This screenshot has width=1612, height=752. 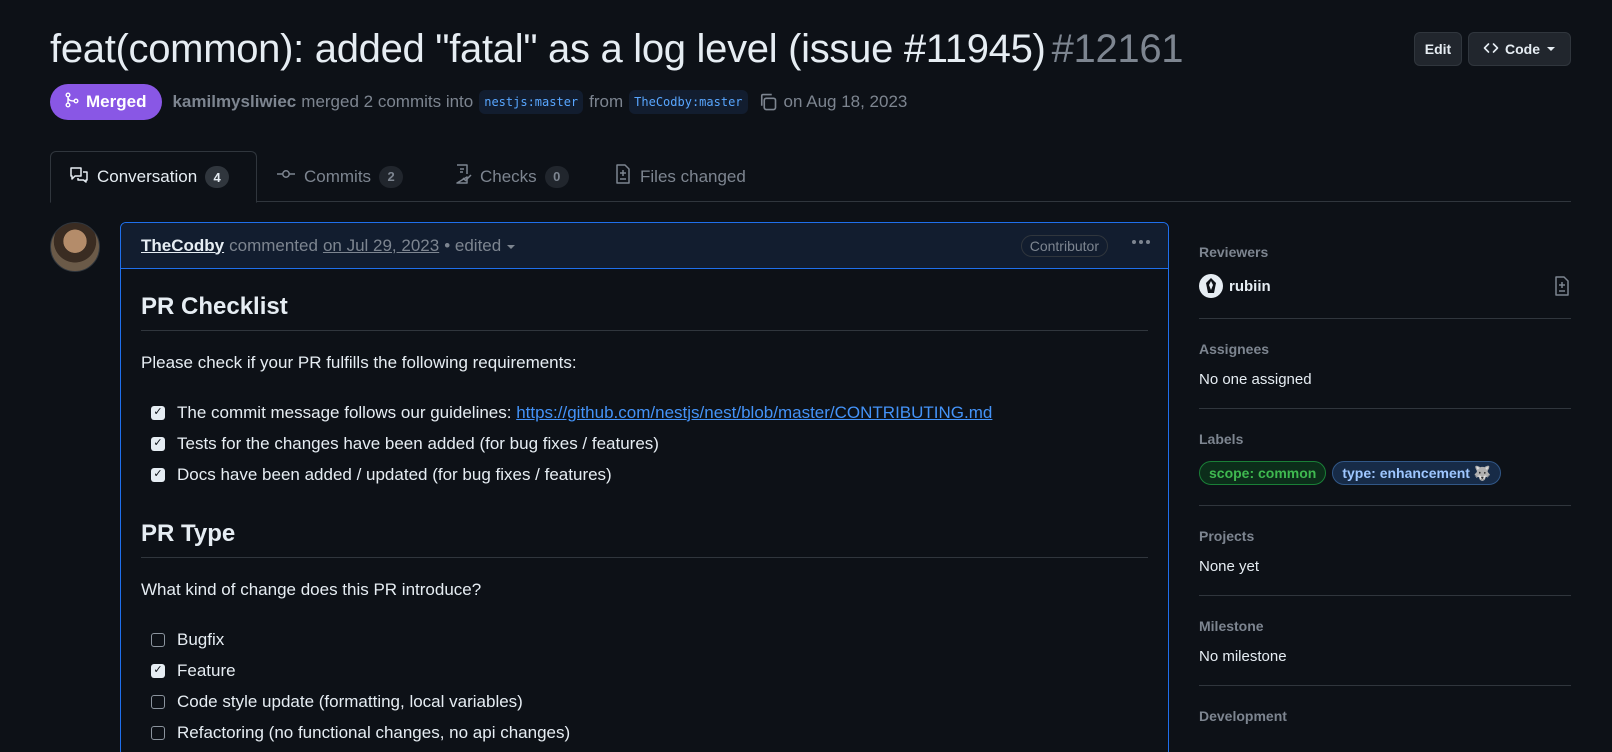 I want to click on heading-pr-checklist: PR Checklist, so click(x=644, y=300).